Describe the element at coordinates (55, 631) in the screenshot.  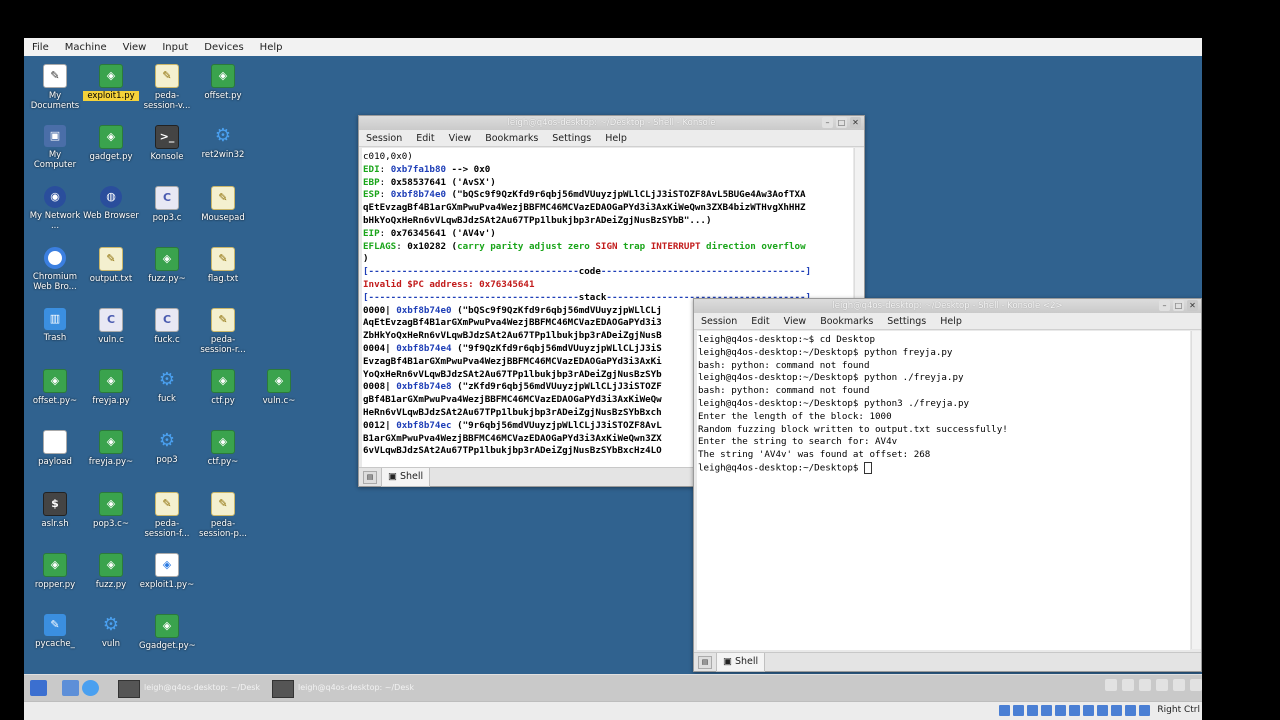
I see `desktop-icon: ✎ pycache_` at that location.